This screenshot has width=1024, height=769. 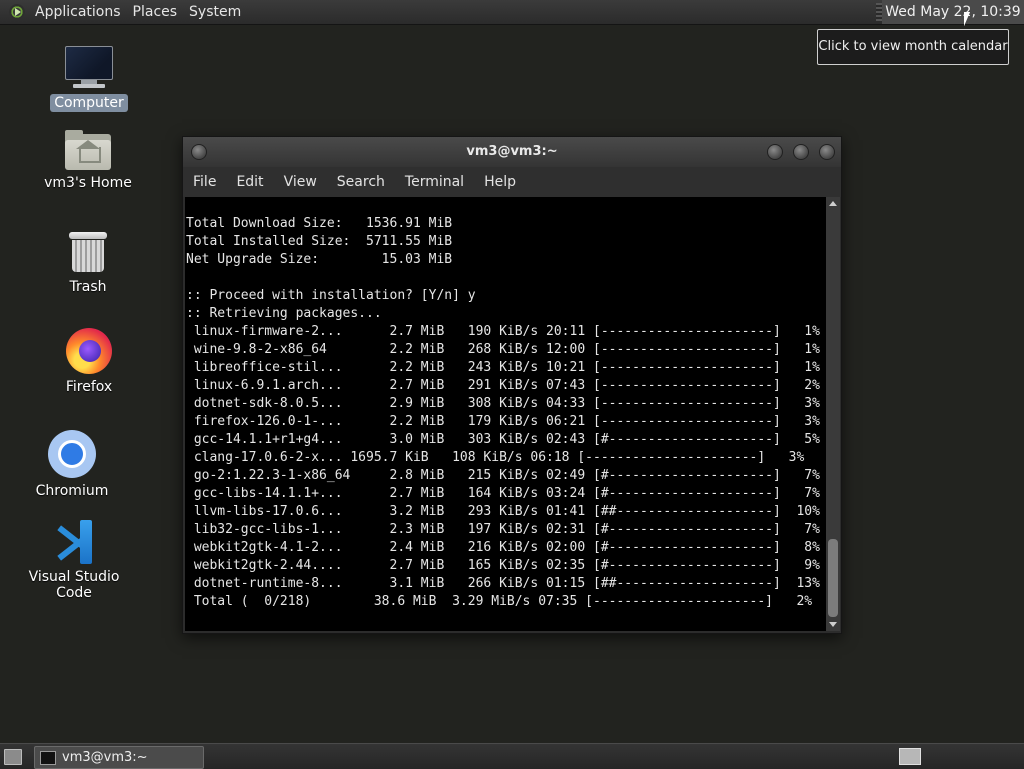 I want to click on chromium-icon, so click(x=72, y=454).